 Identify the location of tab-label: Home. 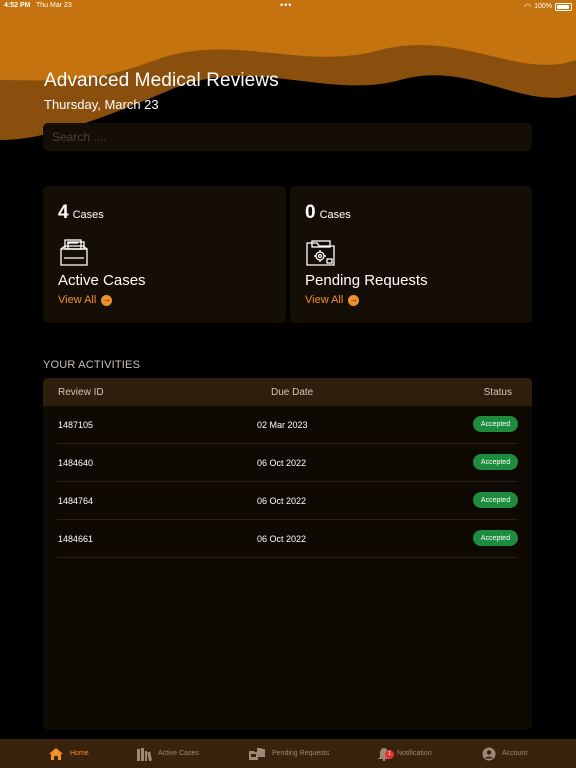
(79, 753).